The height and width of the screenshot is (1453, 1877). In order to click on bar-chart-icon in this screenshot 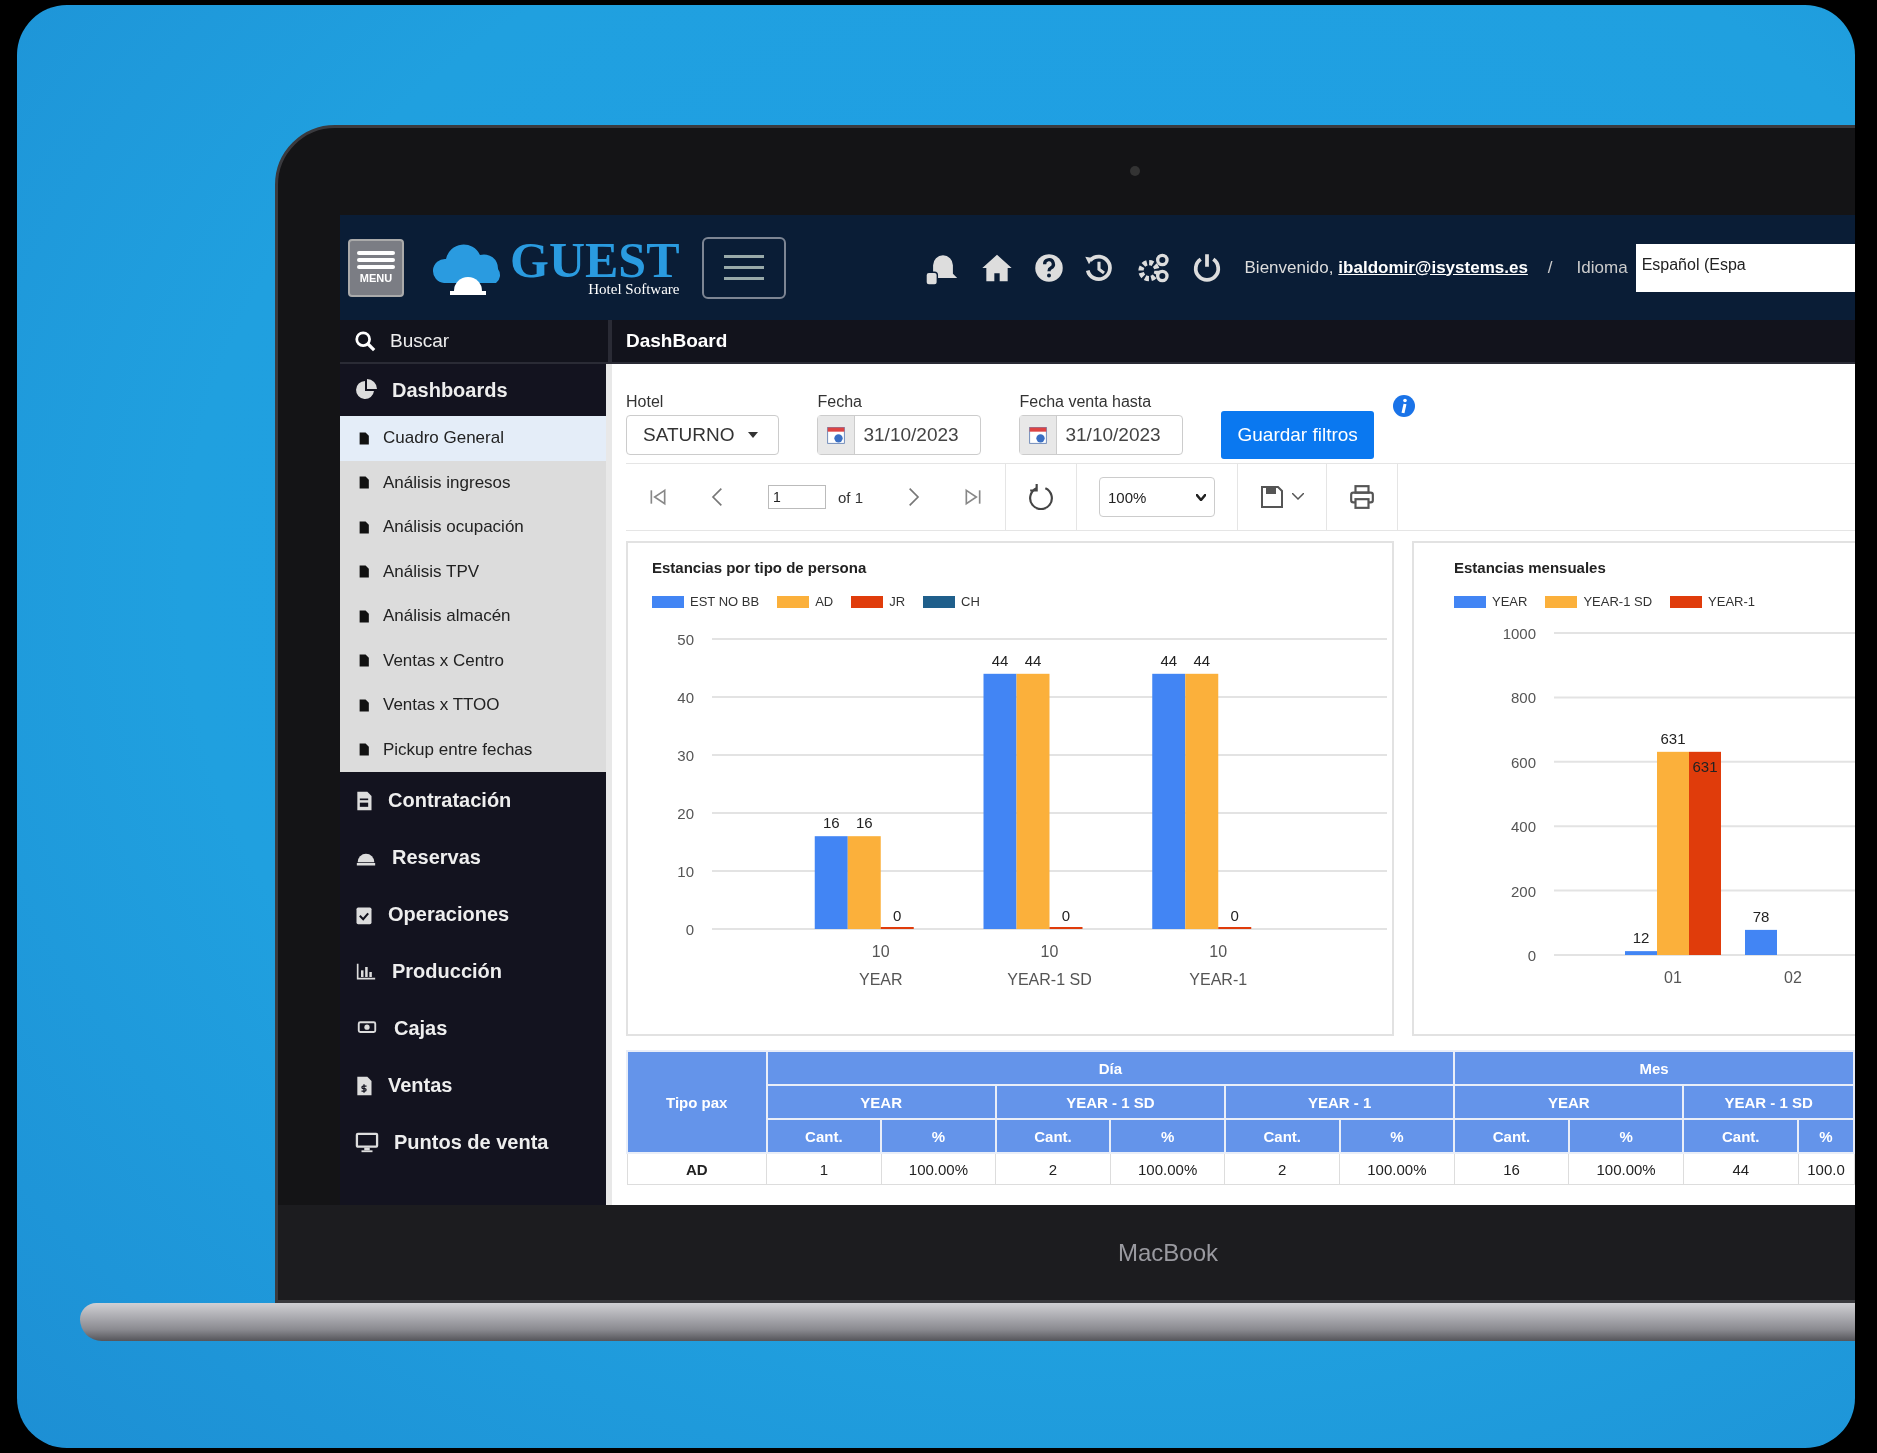, I will do `click(366, 971)`.